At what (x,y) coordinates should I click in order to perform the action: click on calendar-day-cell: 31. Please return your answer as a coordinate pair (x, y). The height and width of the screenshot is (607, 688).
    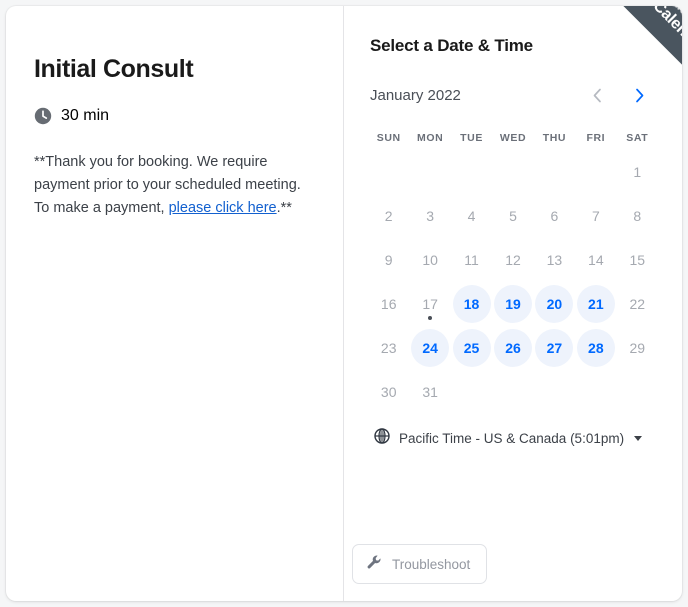
    Looking at the image, I should click on (429, 392).